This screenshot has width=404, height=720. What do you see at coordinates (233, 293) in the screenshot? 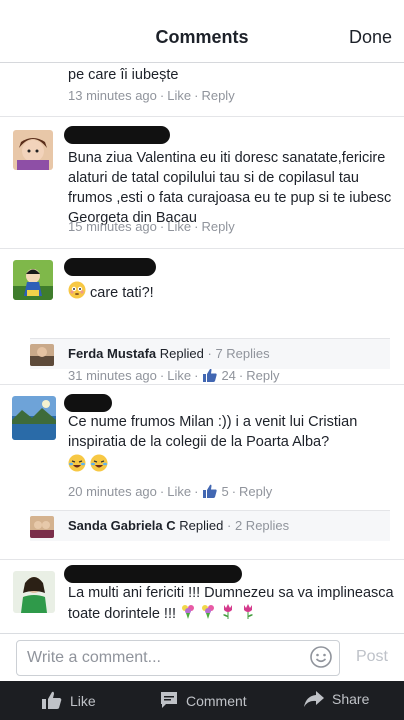
I see `comment-text: care tati?!` at bounding box center [233, 293].